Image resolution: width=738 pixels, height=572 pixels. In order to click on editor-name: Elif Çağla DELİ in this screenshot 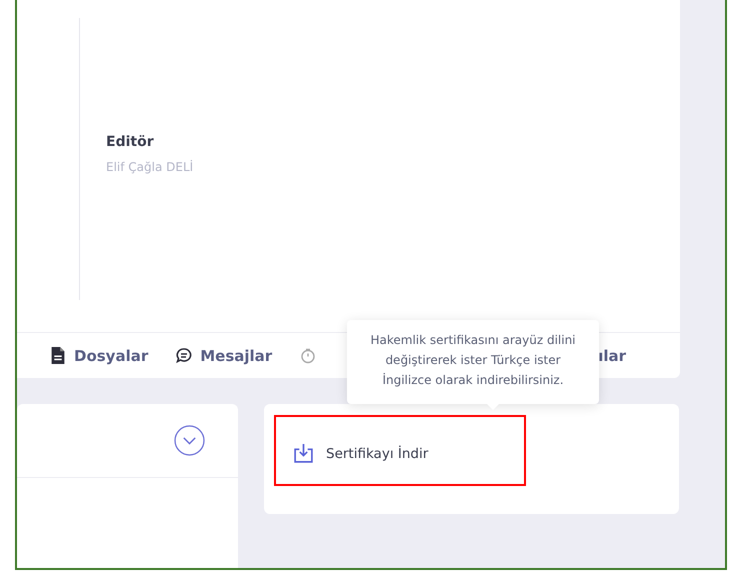, I will do `click(150, 167)`.